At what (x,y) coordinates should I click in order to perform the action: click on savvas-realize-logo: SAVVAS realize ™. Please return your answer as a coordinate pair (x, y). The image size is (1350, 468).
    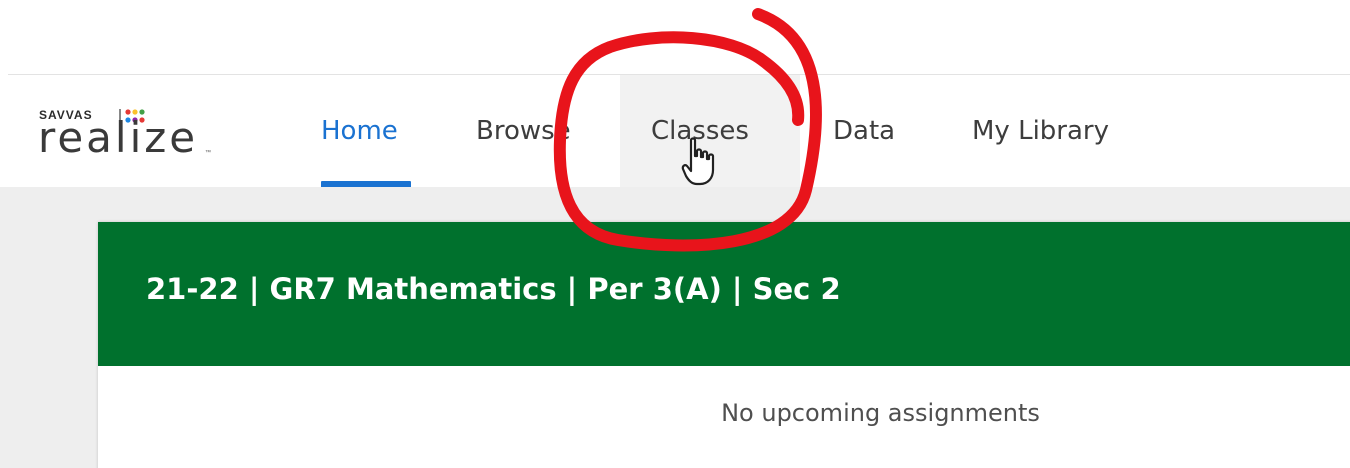
    Looking at the image, I should click on (133, 135).